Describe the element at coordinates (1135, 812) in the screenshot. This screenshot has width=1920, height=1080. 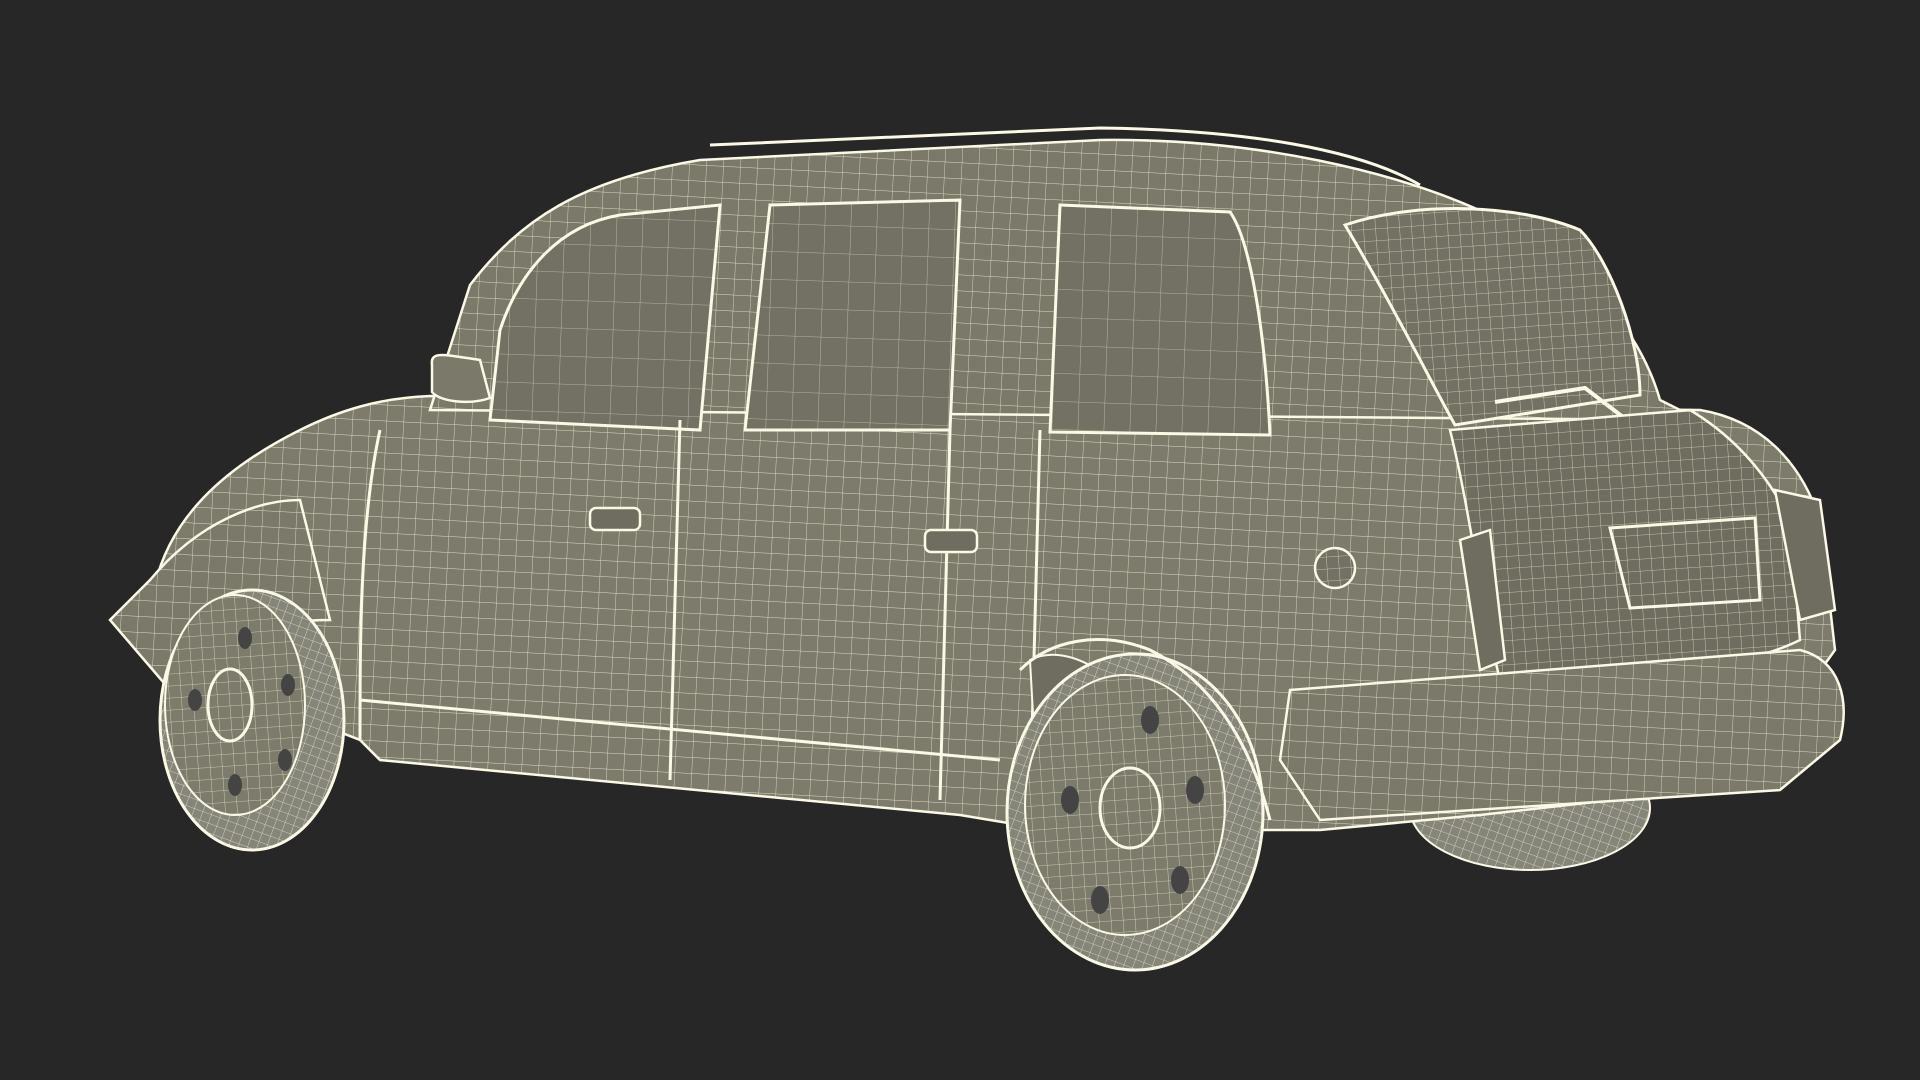
I see `rear-left-wheel` at that location.